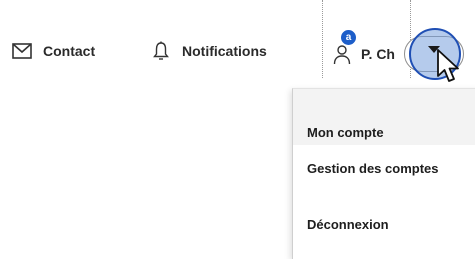 The height and width of the screenshot is (259, 475). I want to click on avatar: a, so click(344, 48).